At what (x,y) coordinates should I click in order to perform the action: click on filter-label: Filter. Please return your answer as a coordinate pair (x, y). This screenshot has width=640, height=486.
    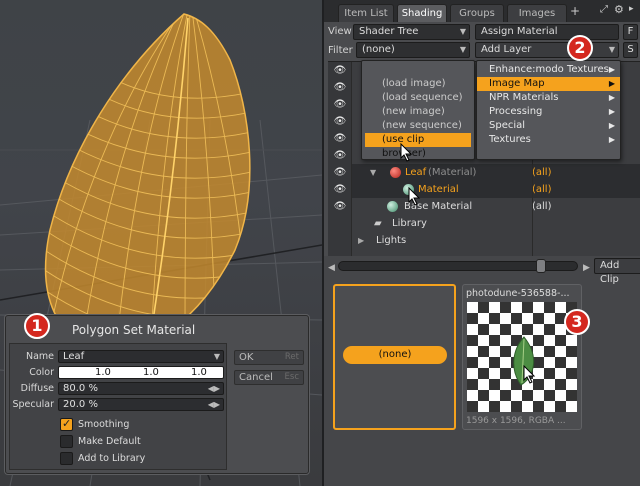
    Looking at the image, I should click on (340, 50).